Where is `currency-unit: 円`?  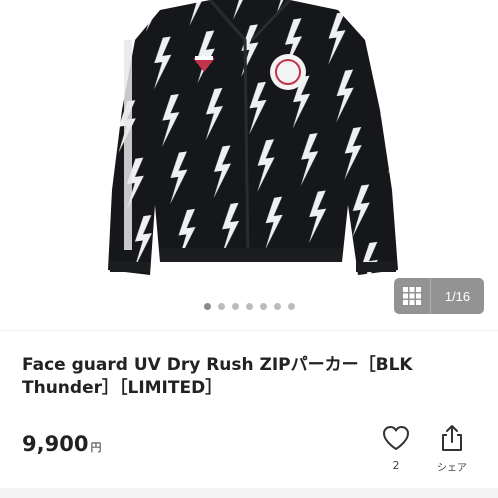
currency-unit: 円 is located at coordinates (96, 447).